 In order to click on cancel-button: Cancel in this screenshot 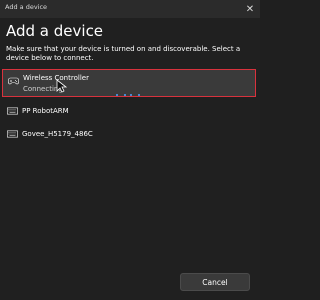, I will do `click(215, 282)`.